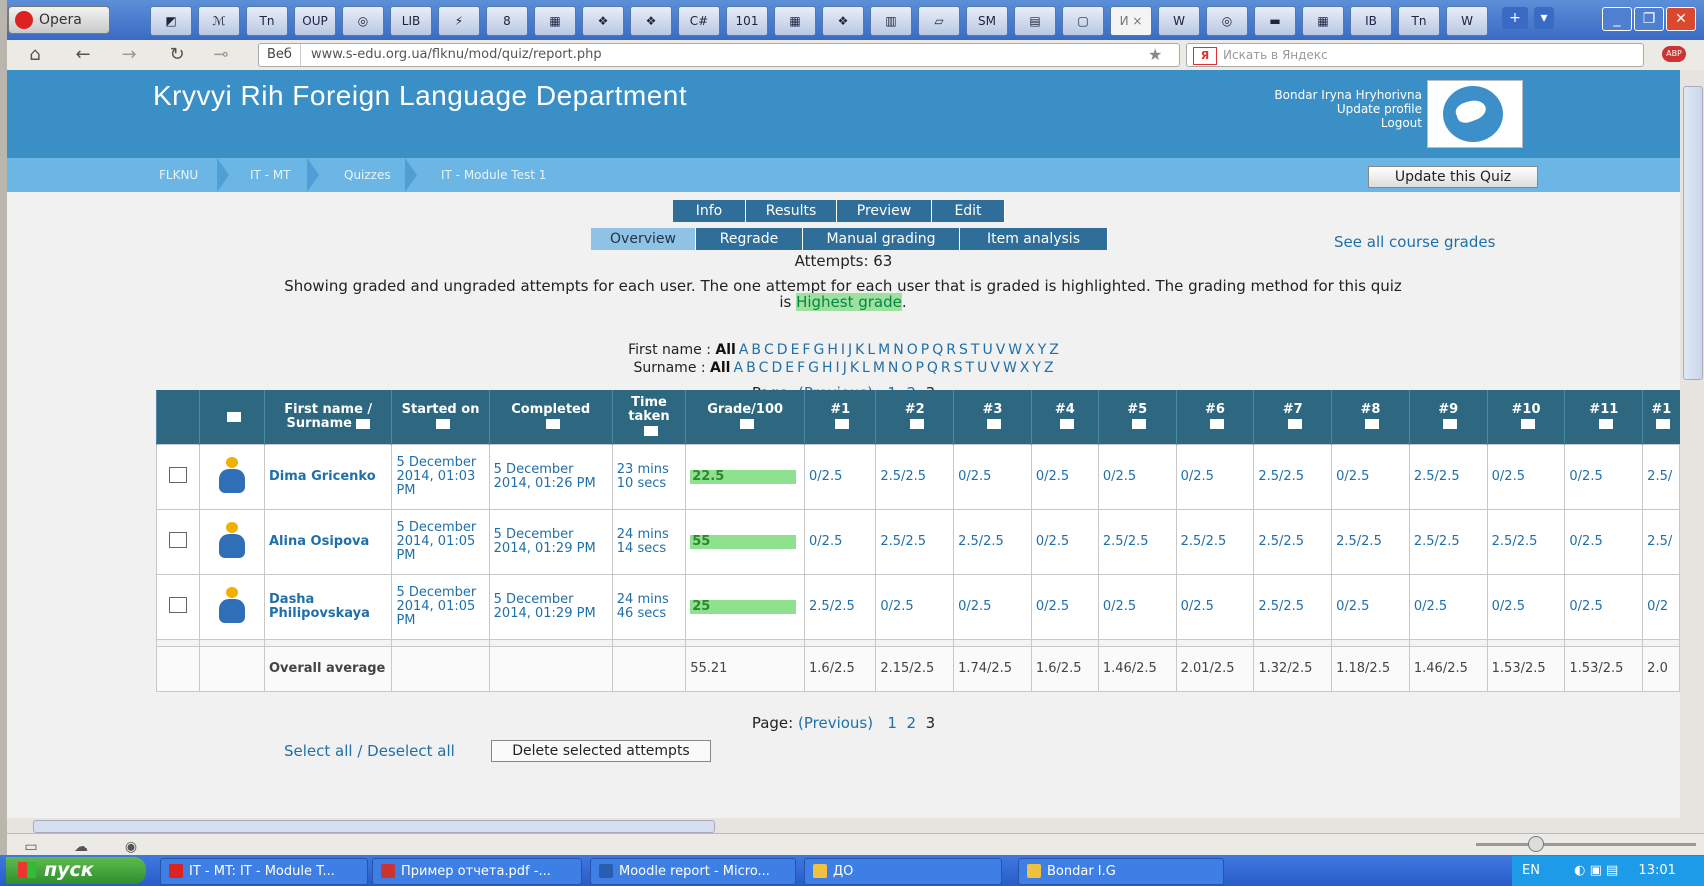 The height and width of the screenshot is (886, 1704). Describe the element at coordinates (555, 21) in the screenshot. I see `browser-tab: ▦` at that location.